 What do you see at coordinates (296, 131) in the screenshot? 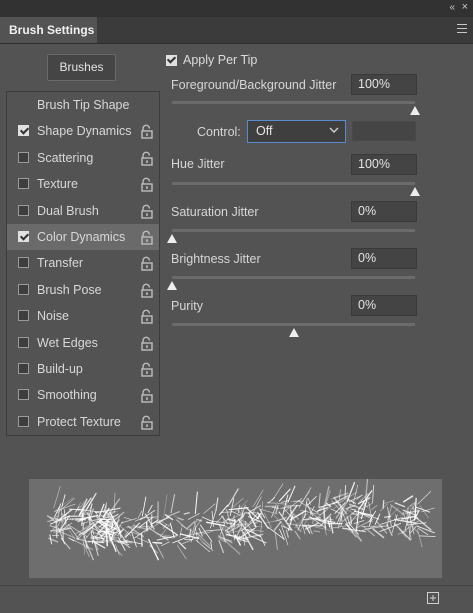
I see `control-select: Off` at bounding box center [296, 131].